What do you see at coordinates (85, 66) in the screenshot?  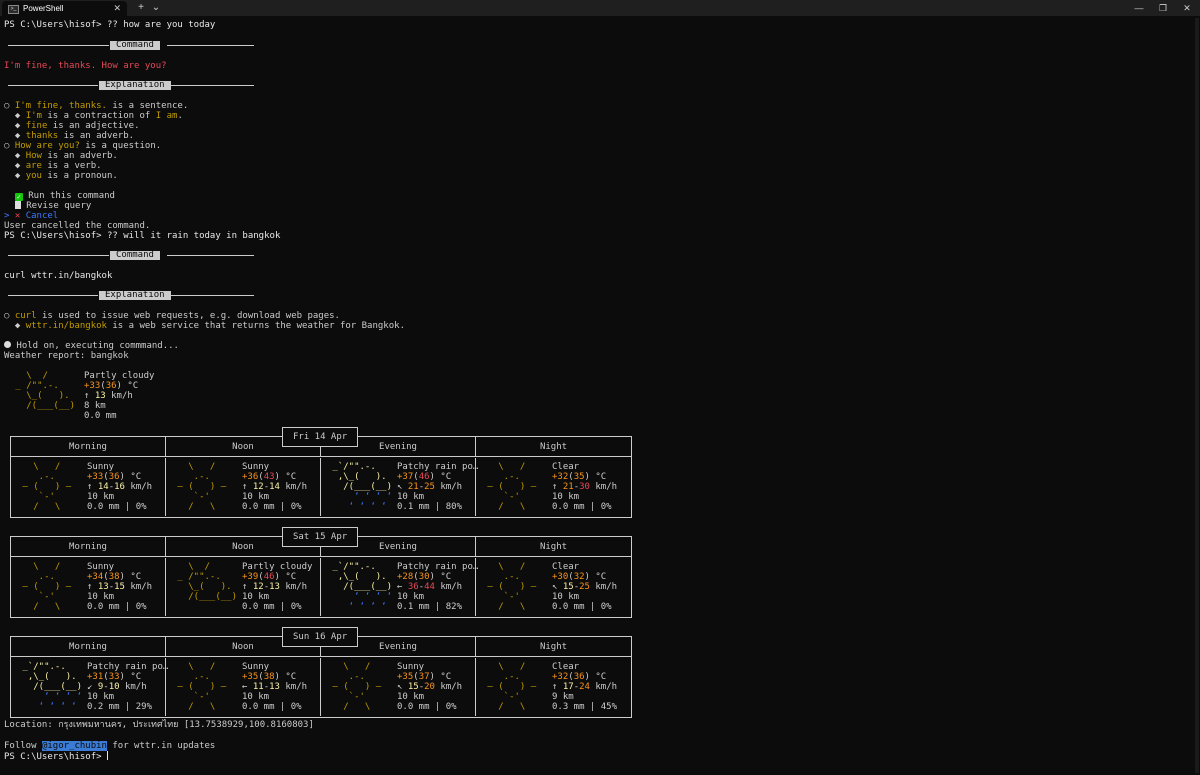 I see `suggested-command: I'm fine, thanks. How are you?` at bounding box center [85, 66].